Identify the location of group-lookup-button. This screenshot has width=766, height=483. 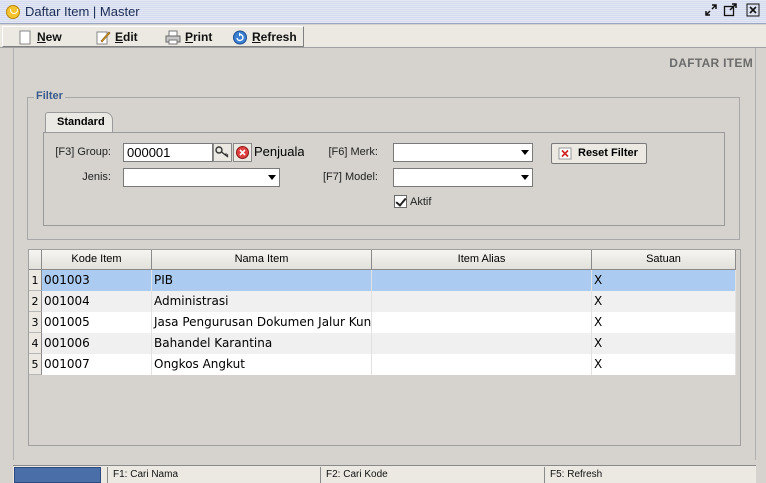
(222, 152).